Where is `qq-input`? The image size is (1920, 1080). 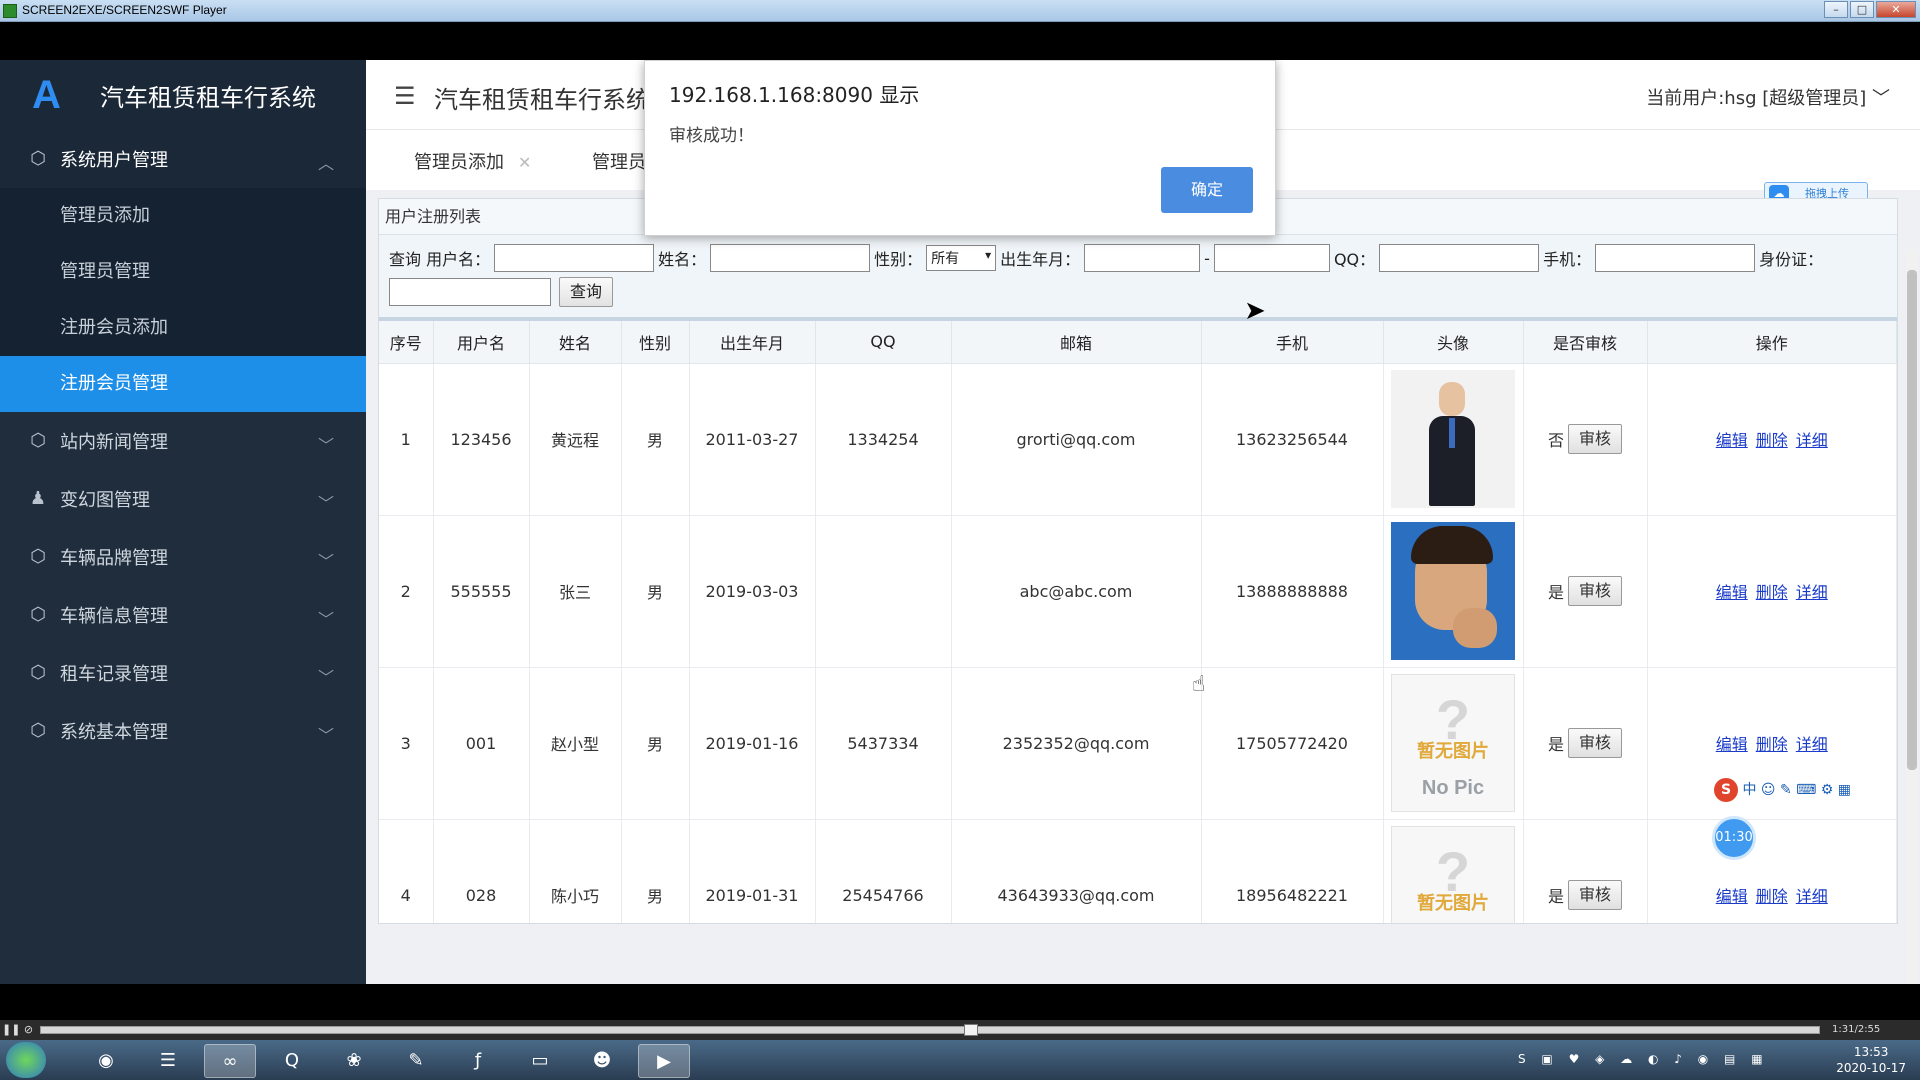 qq-input is located at coordinates (1459, 258).